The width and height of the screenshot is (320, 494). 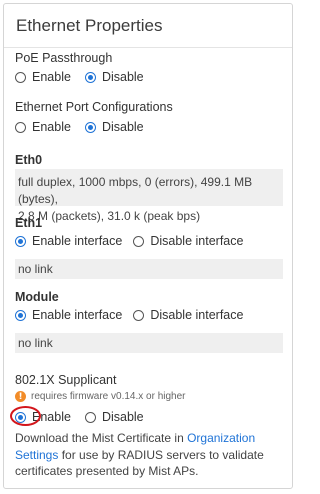 I want to click on module-status: no link, so click(x=35, y=343).